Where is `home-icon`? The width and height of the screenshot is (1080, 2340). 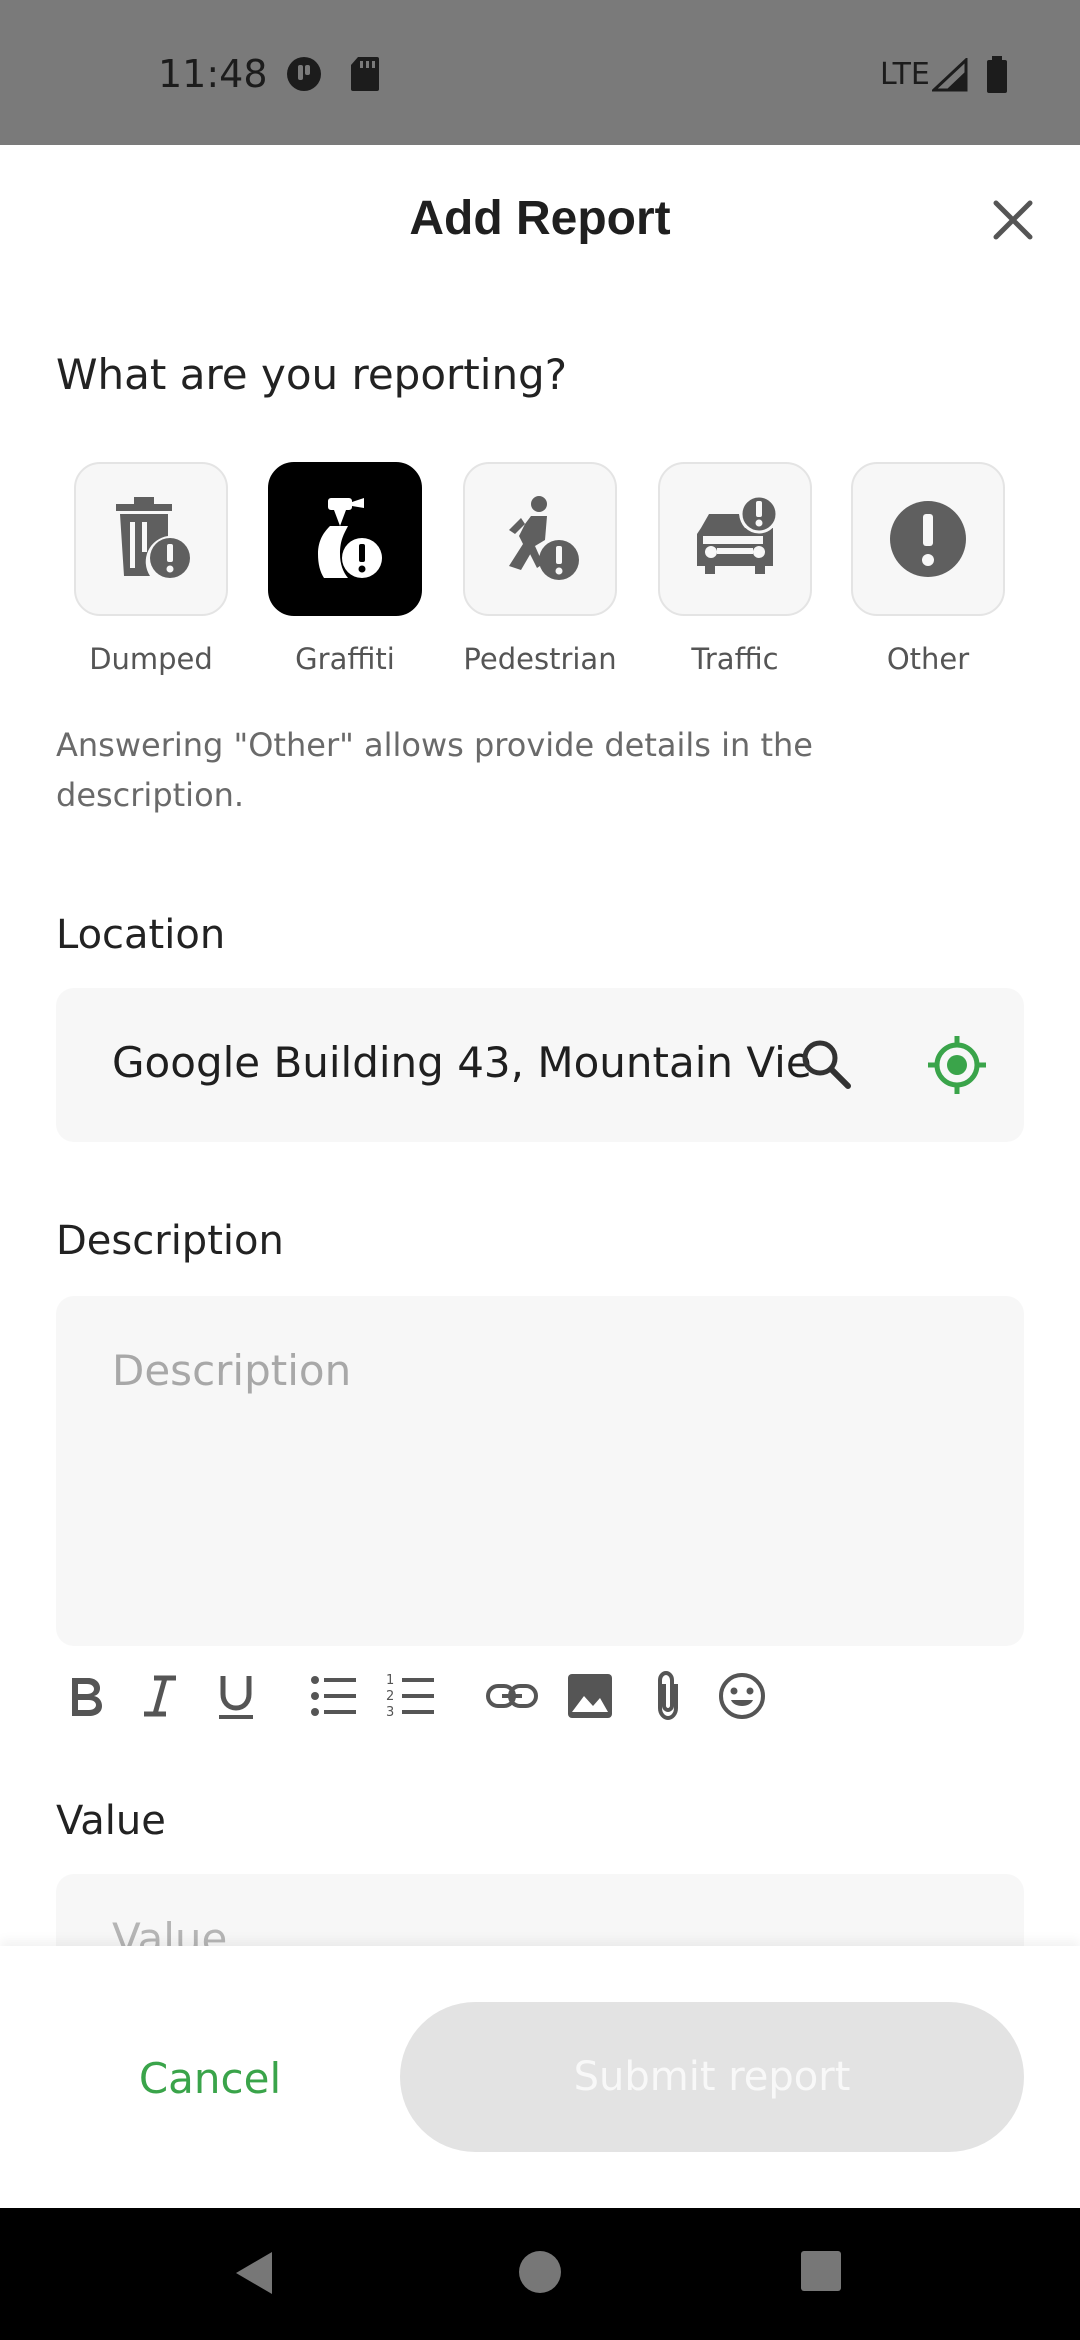 home-icon is located at coordinates (540, 2272).